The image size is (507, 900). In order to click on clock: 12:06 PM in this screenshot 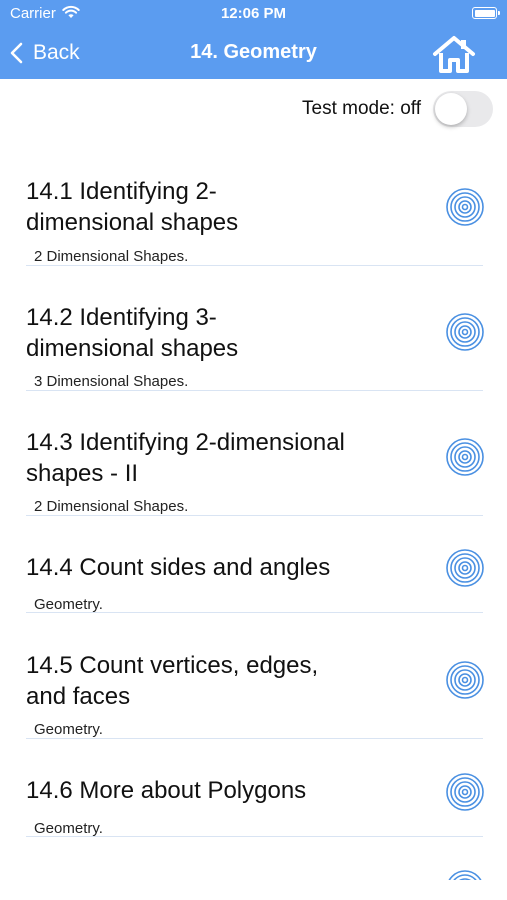, I will do `click(253, 13)`.